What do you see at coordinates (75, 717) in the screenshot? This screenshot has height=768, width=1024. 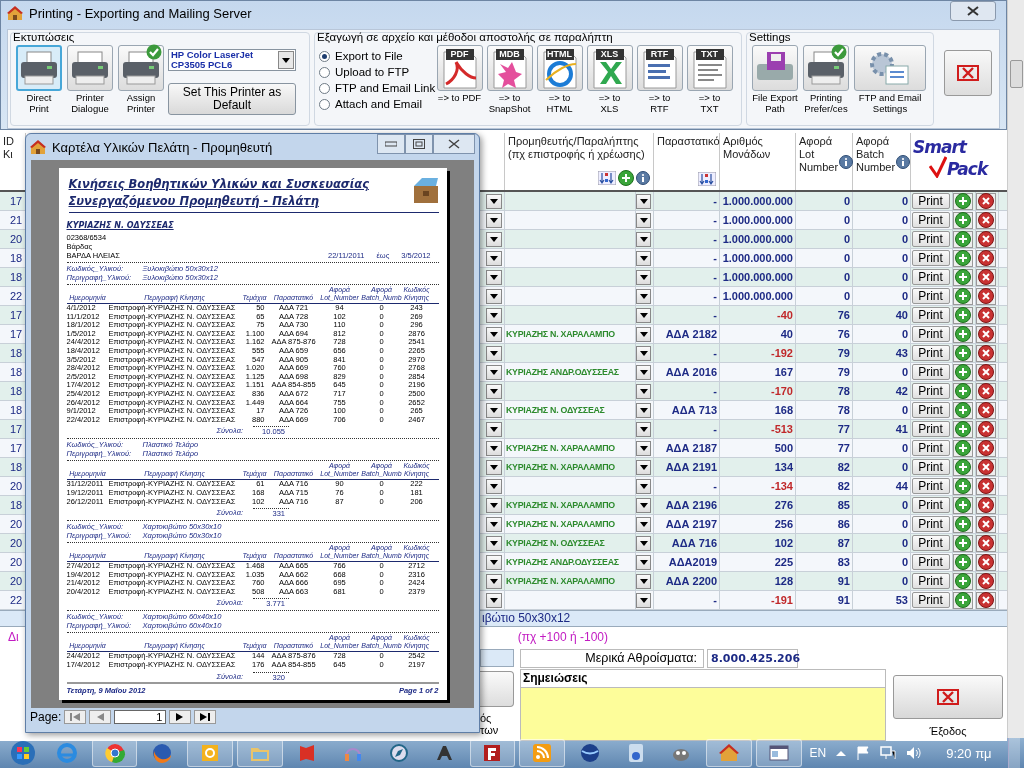 I see `first-page-button` at bounding box center [75, 717].